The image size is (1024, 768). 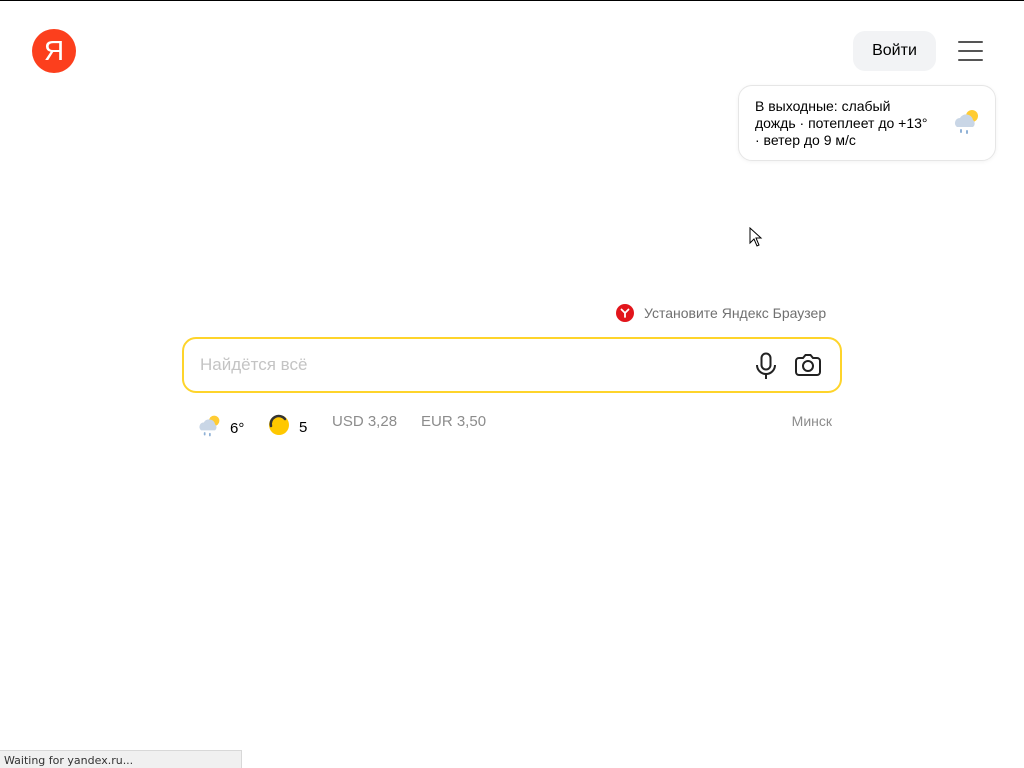 What do you see at coordinates (766, 366) in the screenshot?
I see `microphone-icon` at bounding box center [766, 366].